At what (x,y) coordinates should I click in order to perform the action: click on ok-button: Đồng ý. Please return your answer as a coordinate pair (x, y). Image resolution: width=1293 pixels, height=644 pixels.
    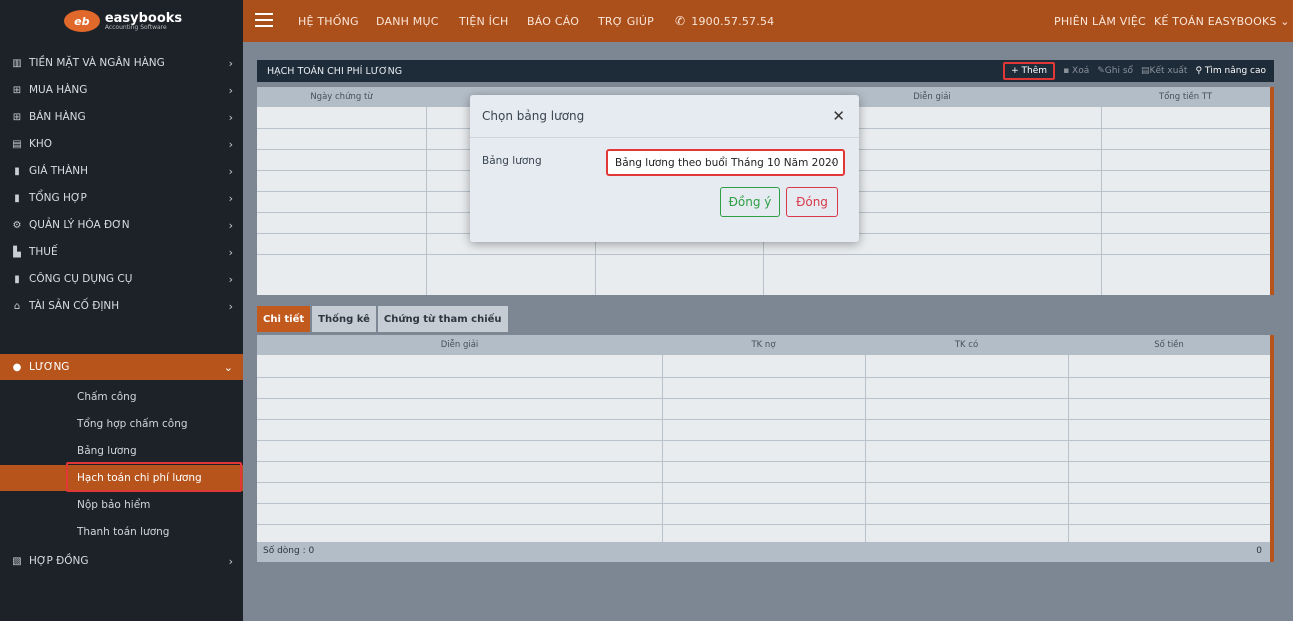
    Looking at the image, I should click on (750, 202).